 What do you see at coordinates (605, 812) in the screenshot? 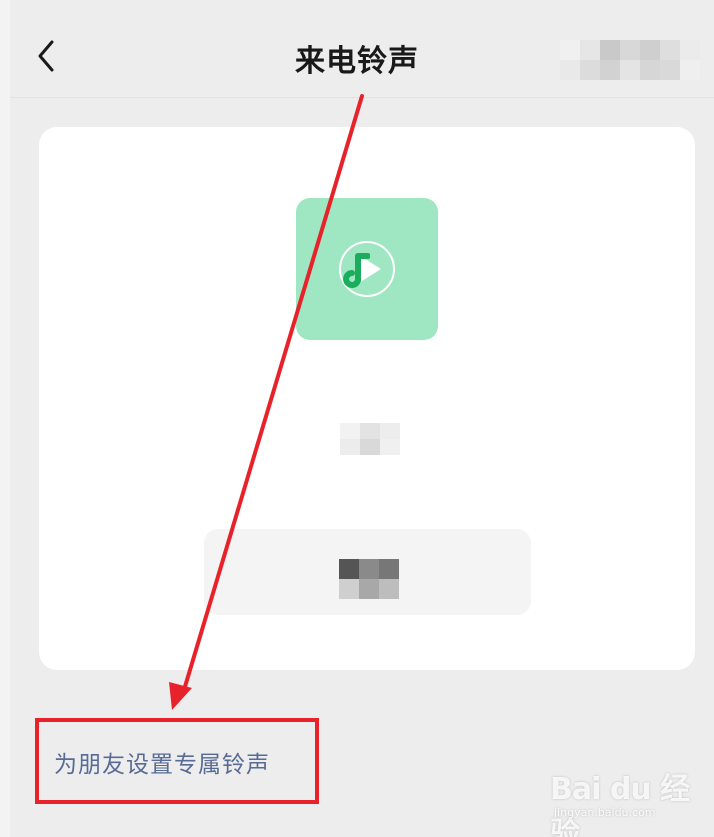
I see `watermark-url: jingyan.baidu.com` at bounding box center [605, 812].